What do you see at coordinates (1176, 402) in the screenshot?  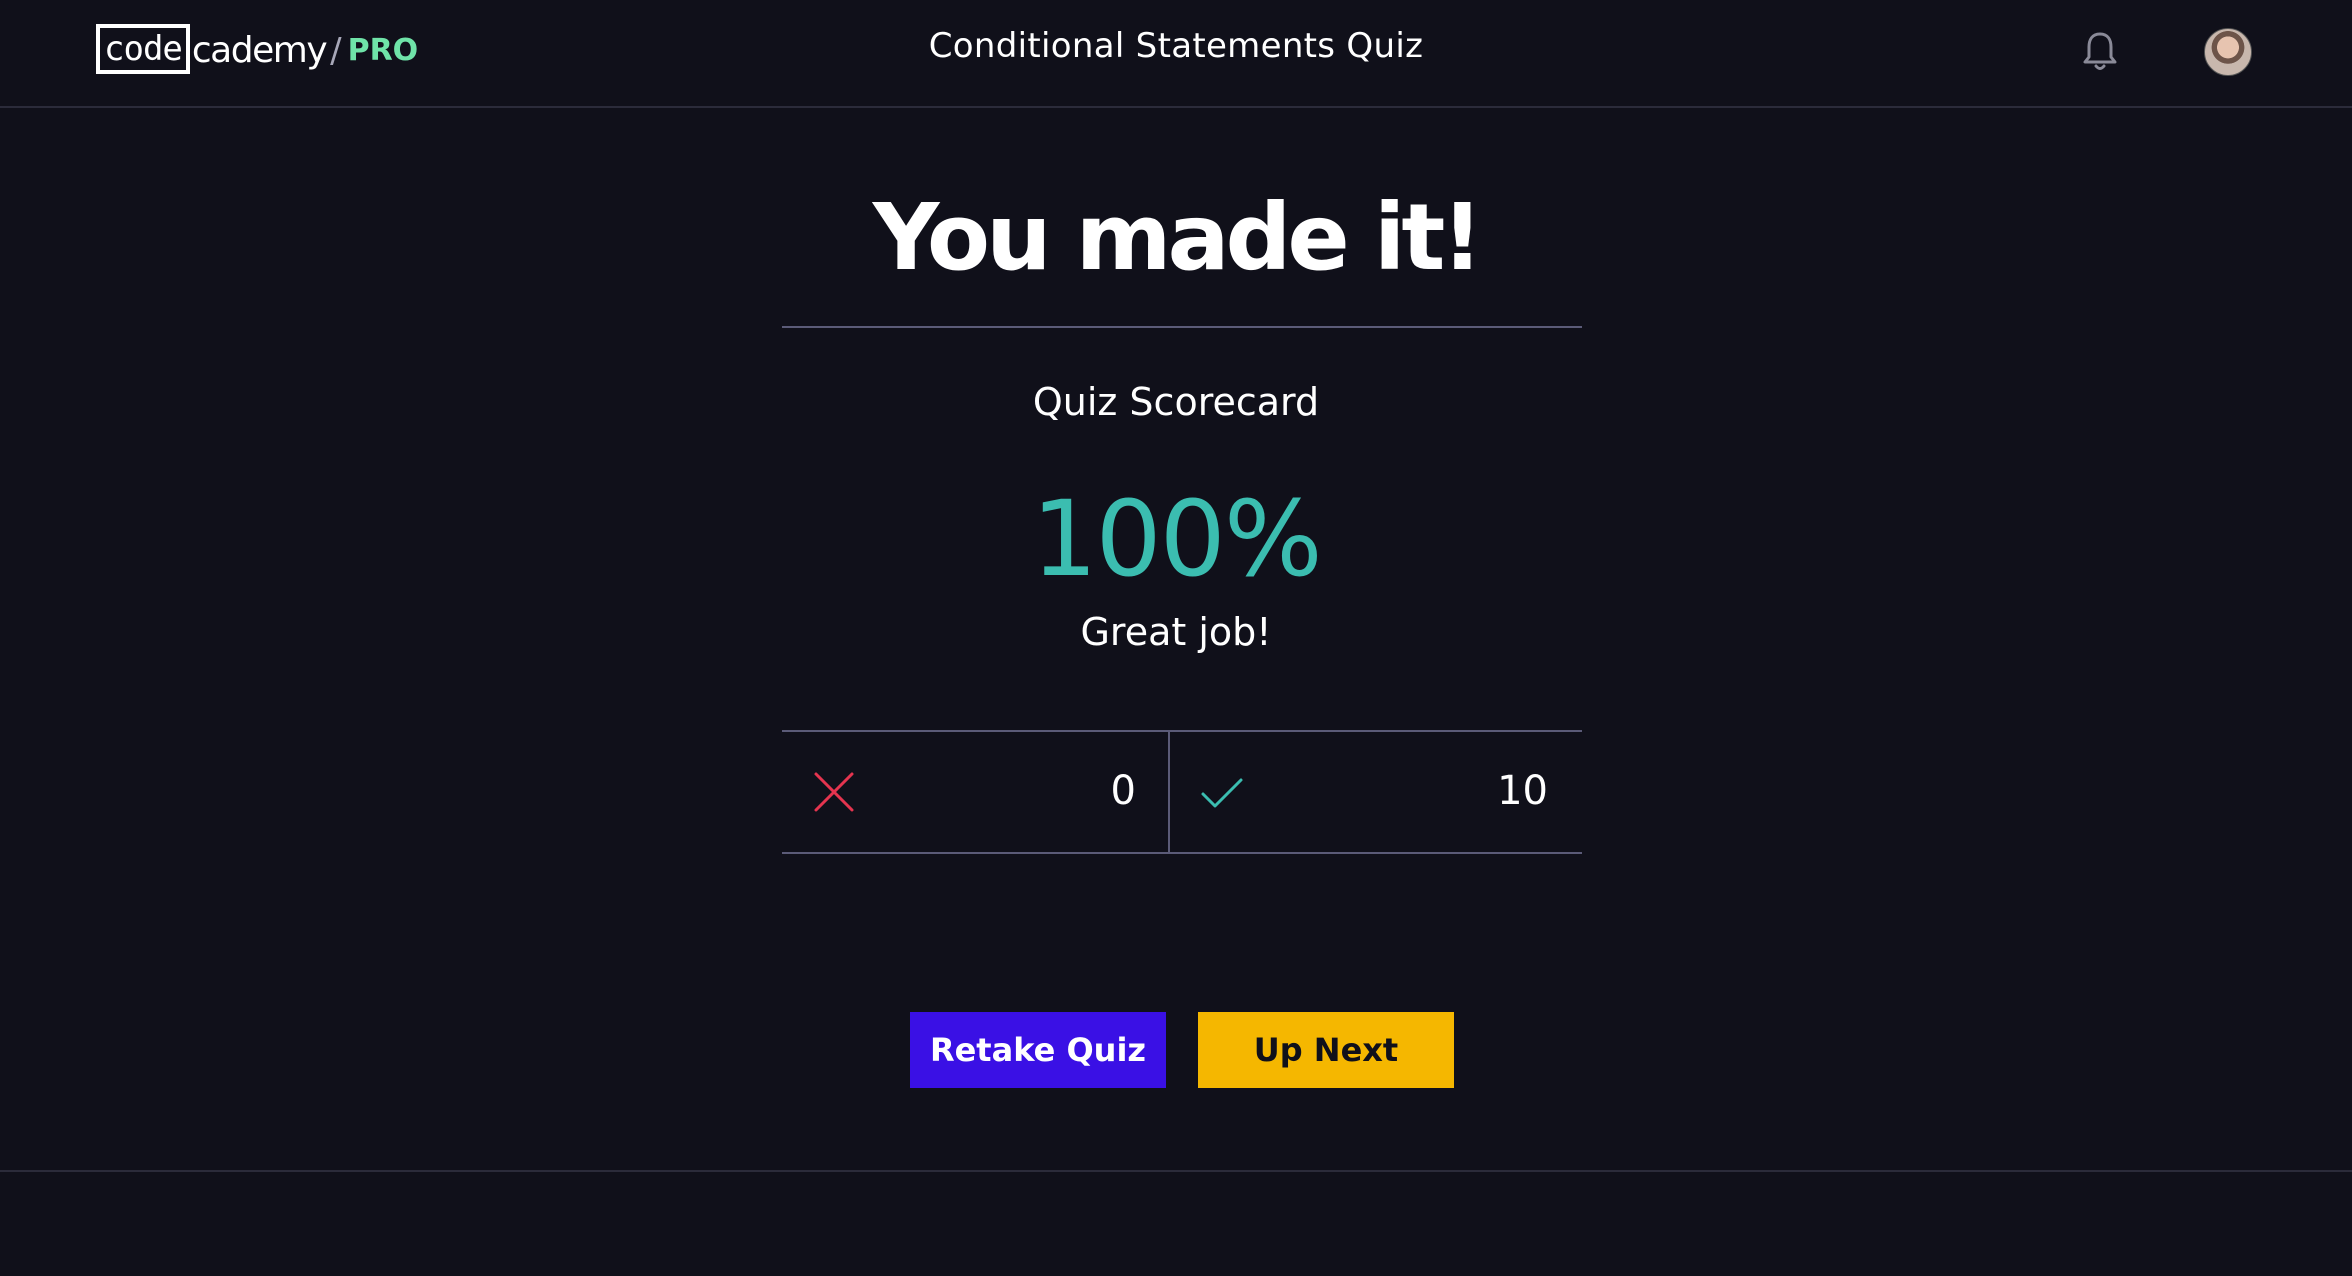 I see `scorecard-title: Quiz Scorecard` at bounding box center [1176, 402].